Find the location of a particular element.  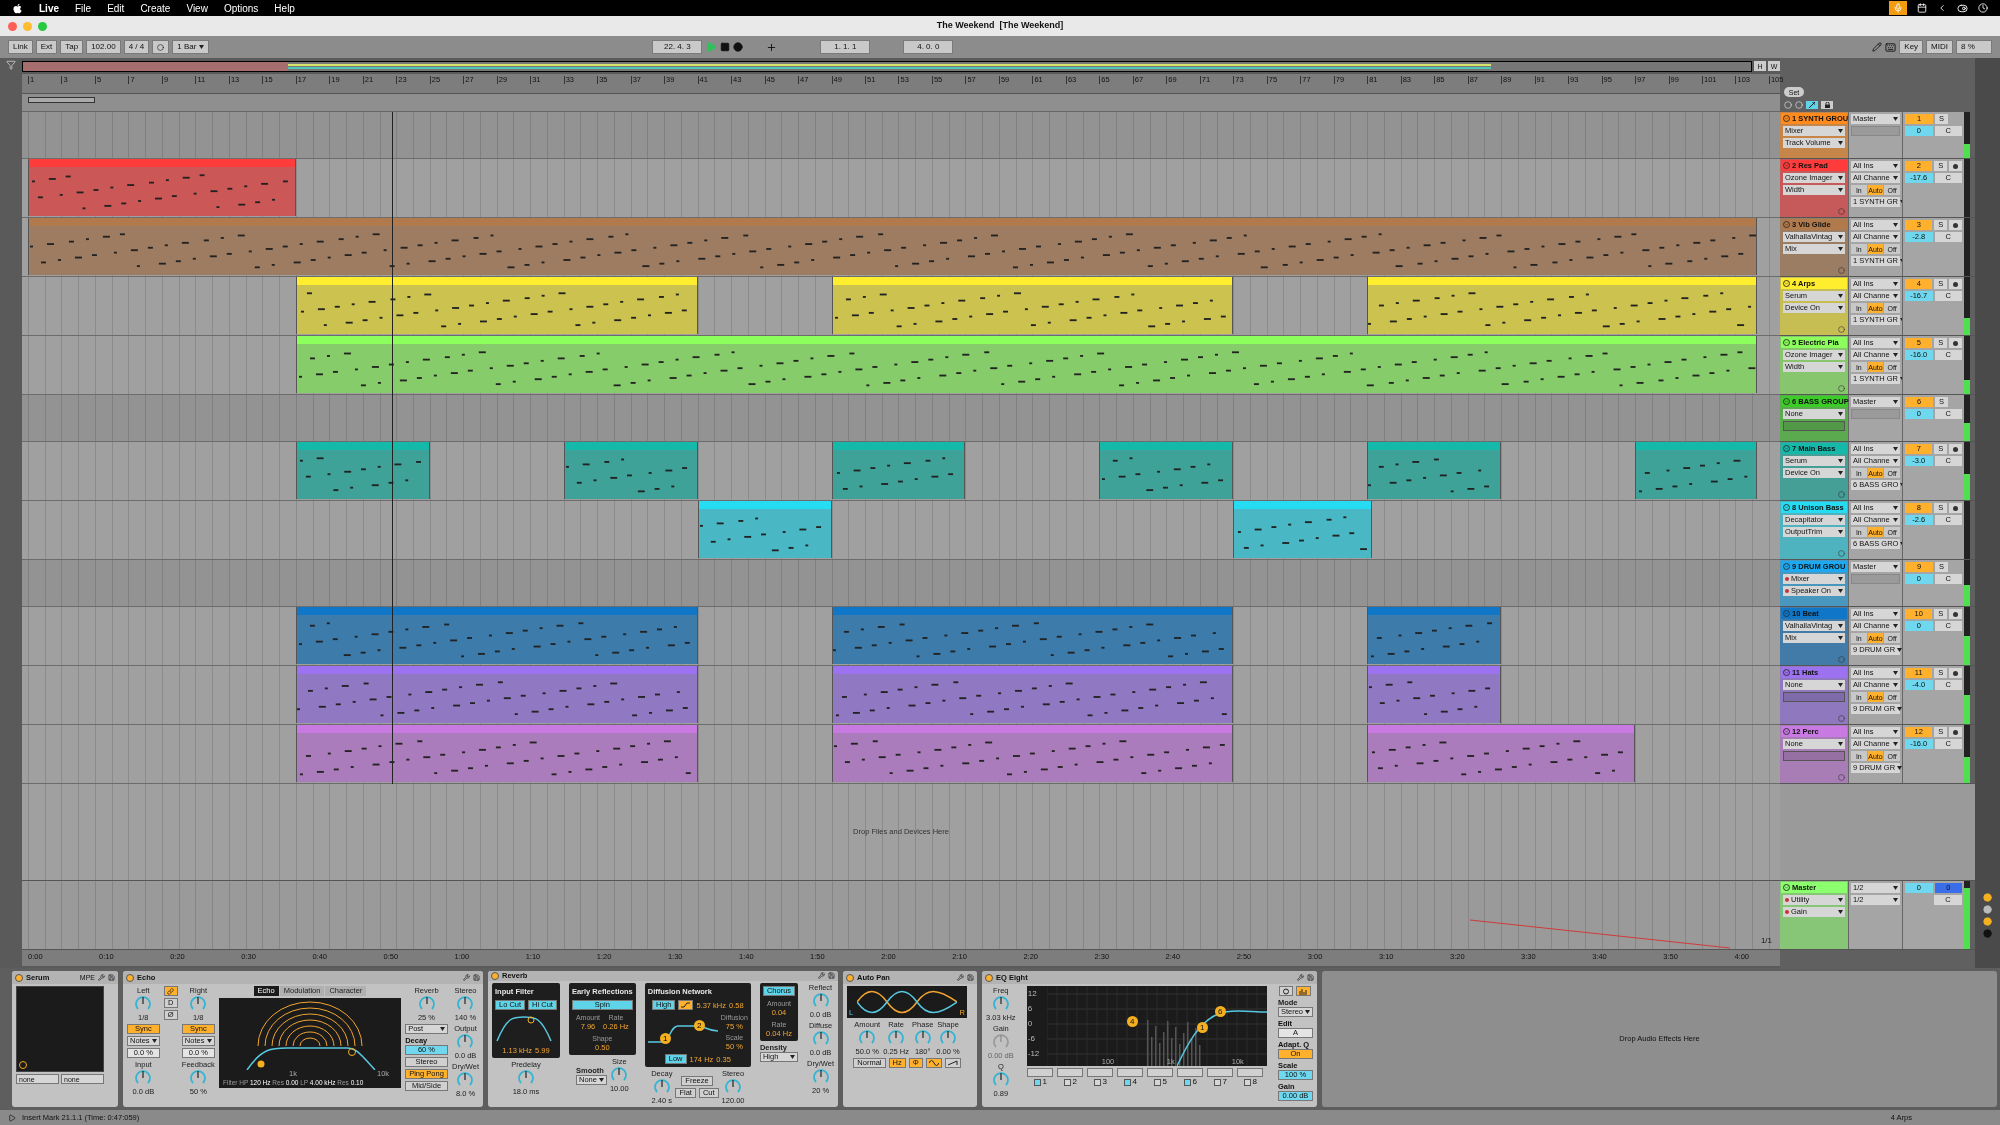

curve-point: 2 is located at coordinates (699, 1025).